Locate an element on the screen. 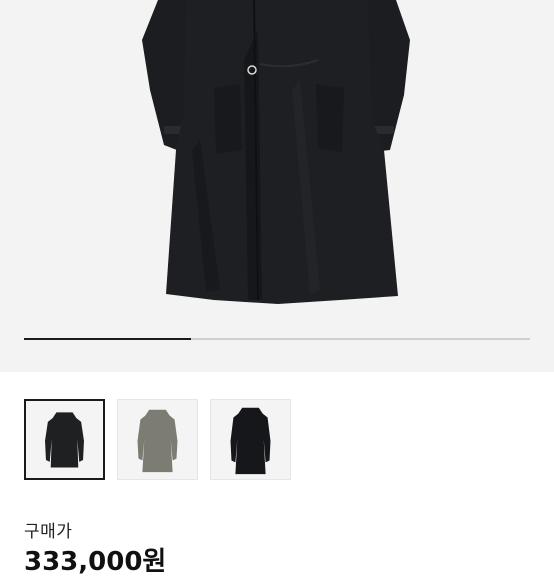 Image resolution: width=554 pixels, height=578 pixels. price-value: 333,000원 is located at coordinates (95, 562).